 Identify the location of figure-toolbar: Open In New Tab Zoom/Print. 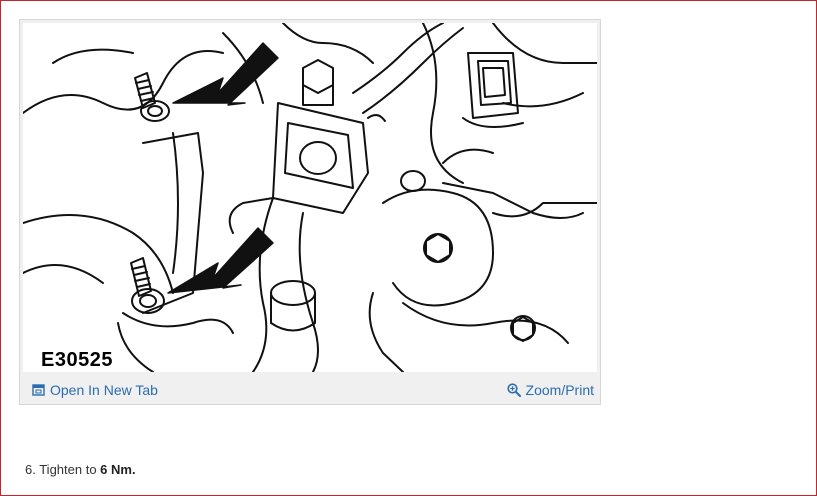
(310, 390).